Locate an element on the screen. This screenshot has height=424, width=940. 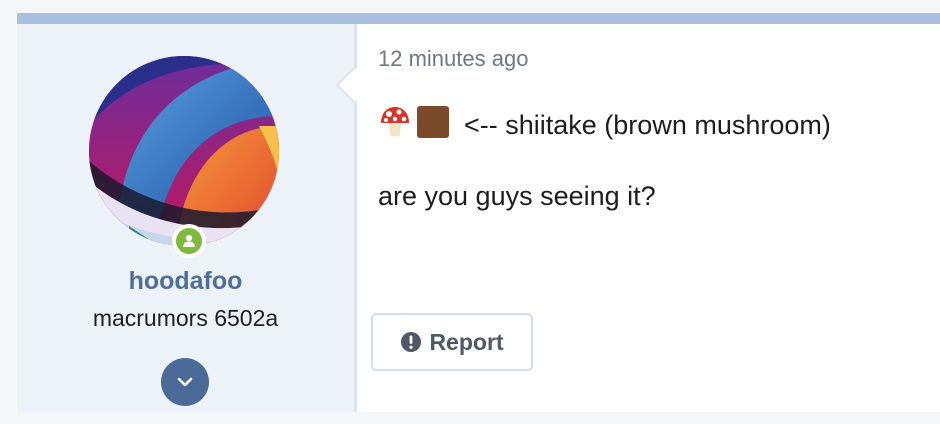
username-link: hoodafoo is located at coordinates (185, 281).